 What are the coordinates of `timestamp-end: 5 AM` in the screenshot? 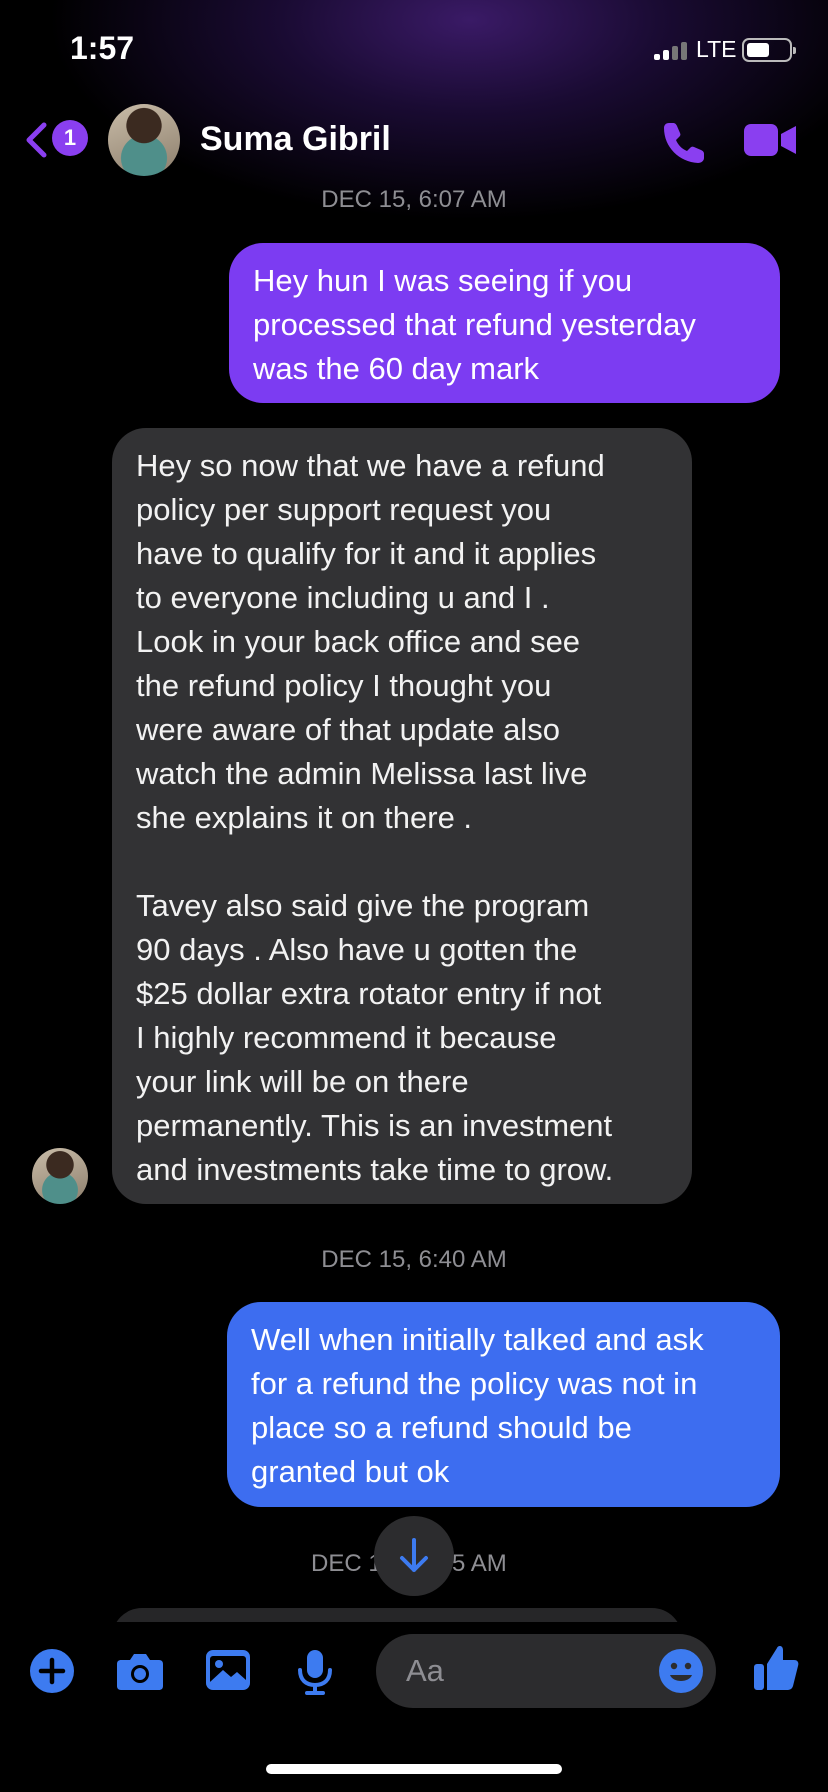 It's located at (479, 1563).